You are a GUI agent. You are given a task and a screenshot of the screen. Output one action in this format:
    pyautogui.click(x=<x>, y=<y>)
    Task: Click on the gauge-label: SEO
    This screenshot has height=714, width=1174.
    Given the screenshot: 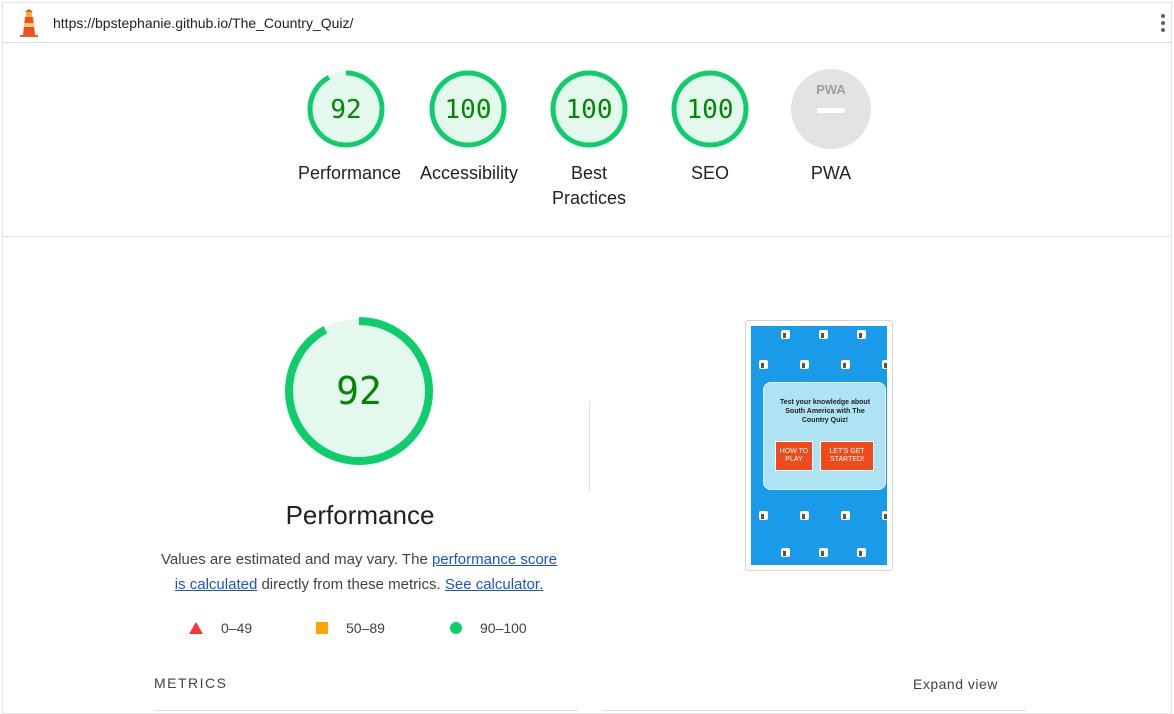 What is the action you would take?
    pyautogui.click(x=709, y=173)
    